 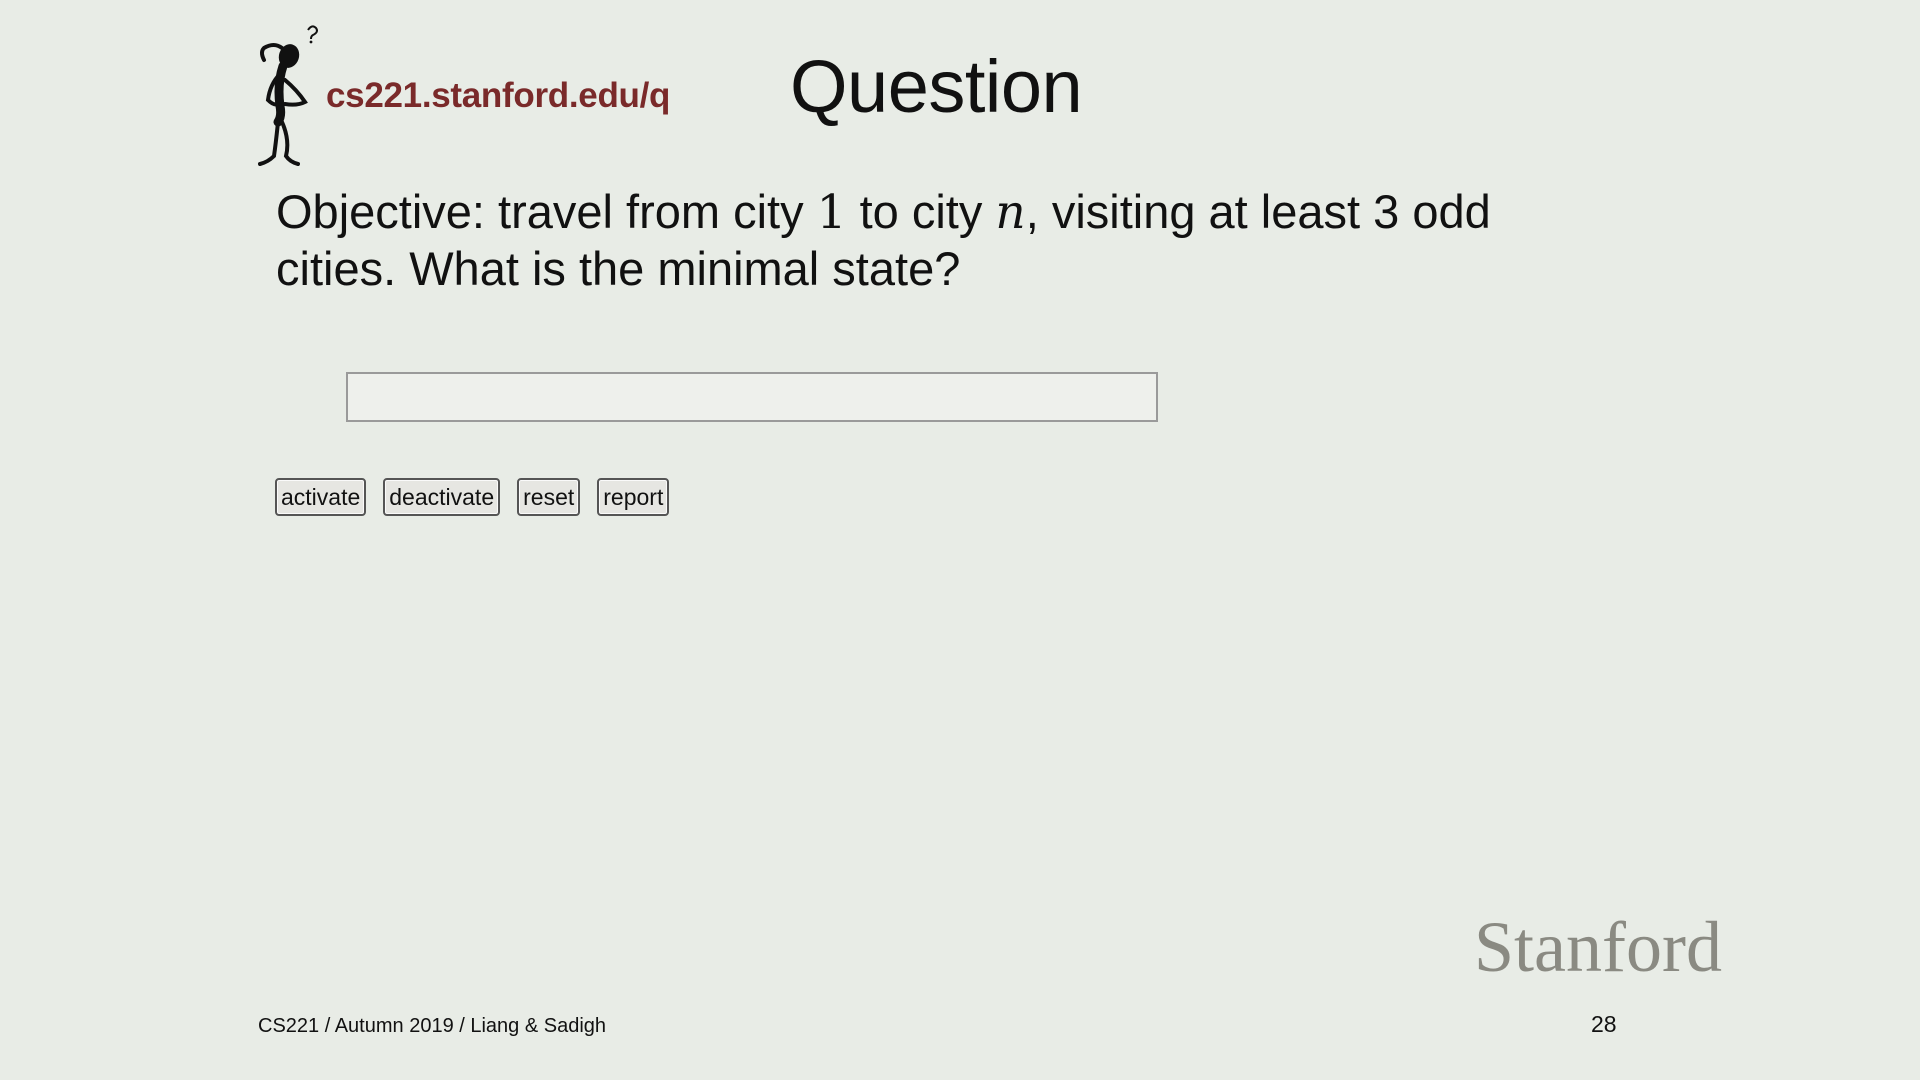 What do you see at coordinates (936, 86) in the screenshot?
I see `slide-title: Question` at bounding box center [936, 86].